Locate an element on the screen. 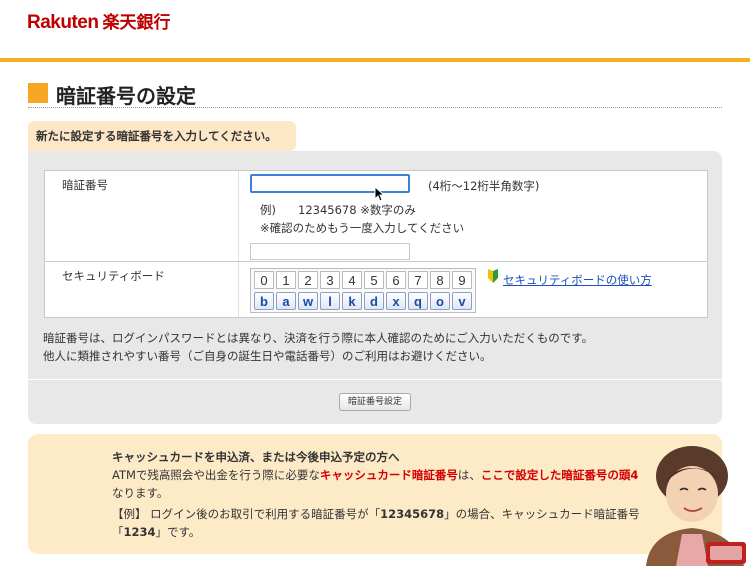 The width and height of the screenshot is (750, 566). panel-divider is located at coordinates (375, 379).